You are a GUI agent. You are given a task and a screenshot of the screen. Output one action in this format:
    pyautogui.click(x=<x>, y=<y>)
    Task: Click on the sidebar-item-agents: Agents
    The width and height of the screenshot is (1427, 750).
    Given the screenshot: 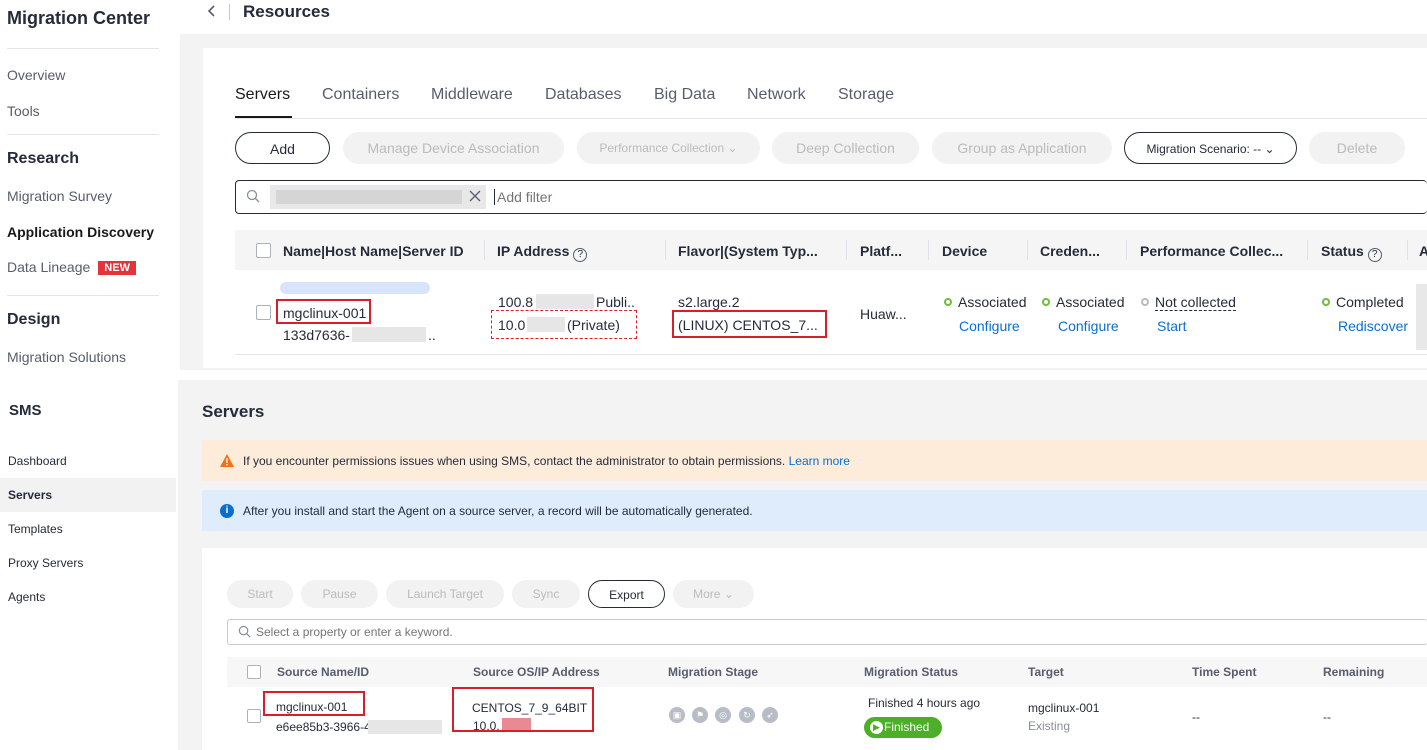 What is the action you would take?
    pyautogui.click(x=88, y=597)
    